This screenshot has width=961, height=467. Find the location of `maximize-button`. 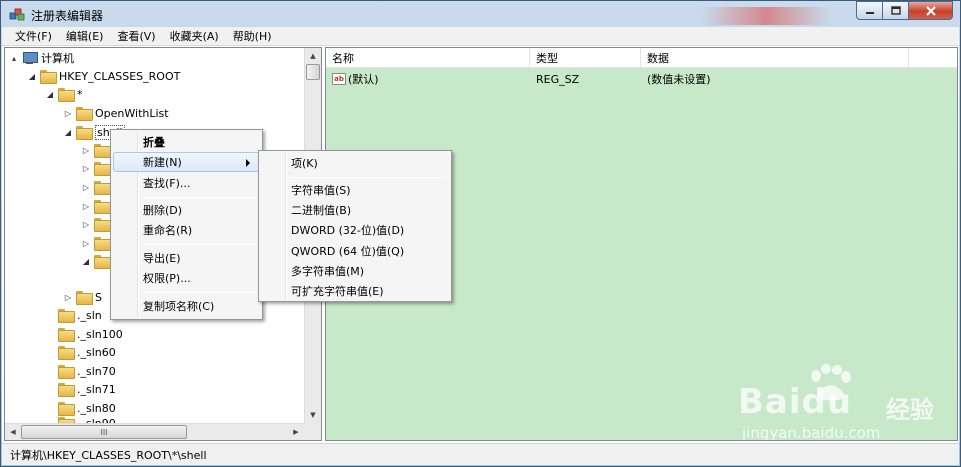

maximize-button is located at coordinates (896, 10).